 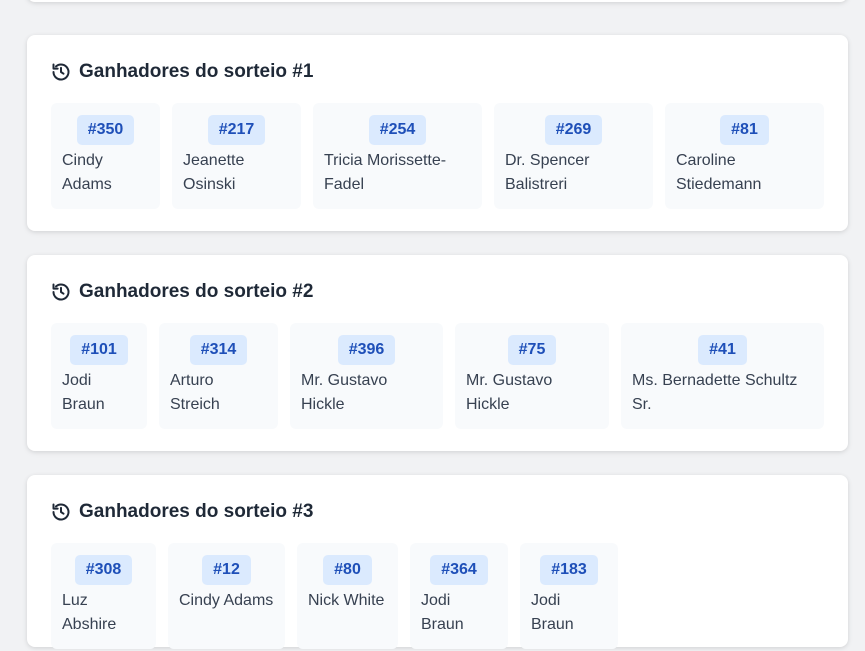 What do you see at coordinates (459, 570) in the screenshot?
I see `ticket-badge: #364` at bounding box center [459, 570].